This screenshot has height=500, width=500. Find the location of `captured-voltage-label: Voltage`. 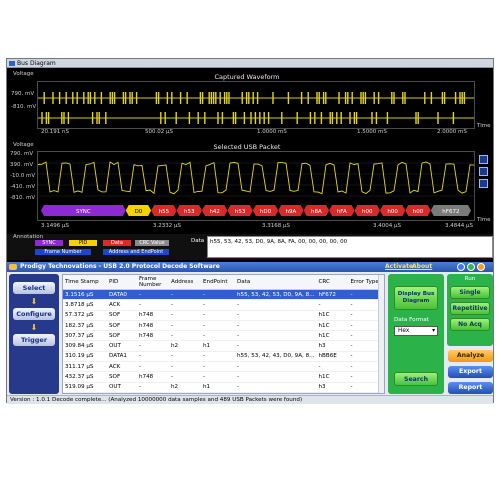

captured-voltage-label: Voltage is located at coordinates (23, 74).